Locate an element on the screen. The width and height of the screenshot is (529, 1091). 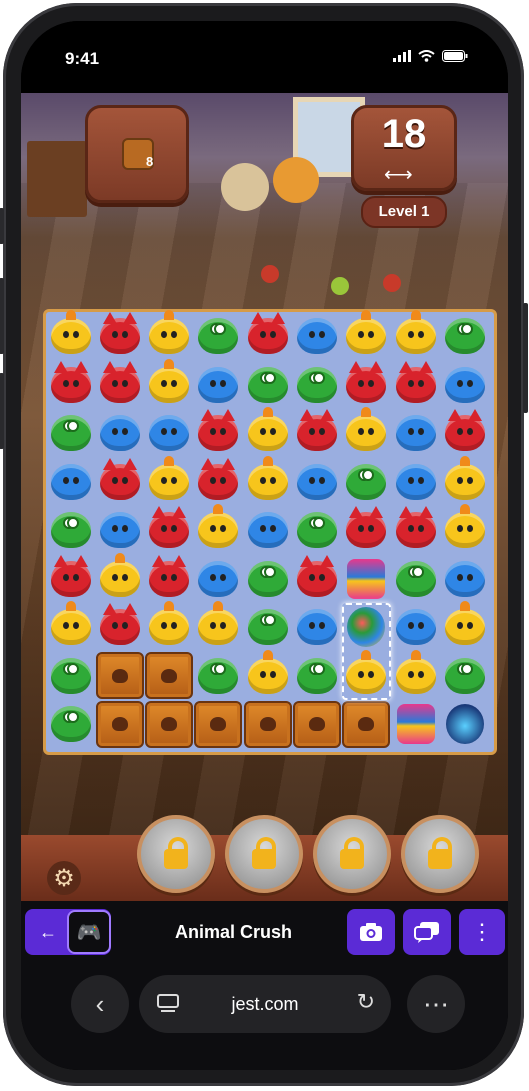
screenshot-button is located at coordinates (371, 932).